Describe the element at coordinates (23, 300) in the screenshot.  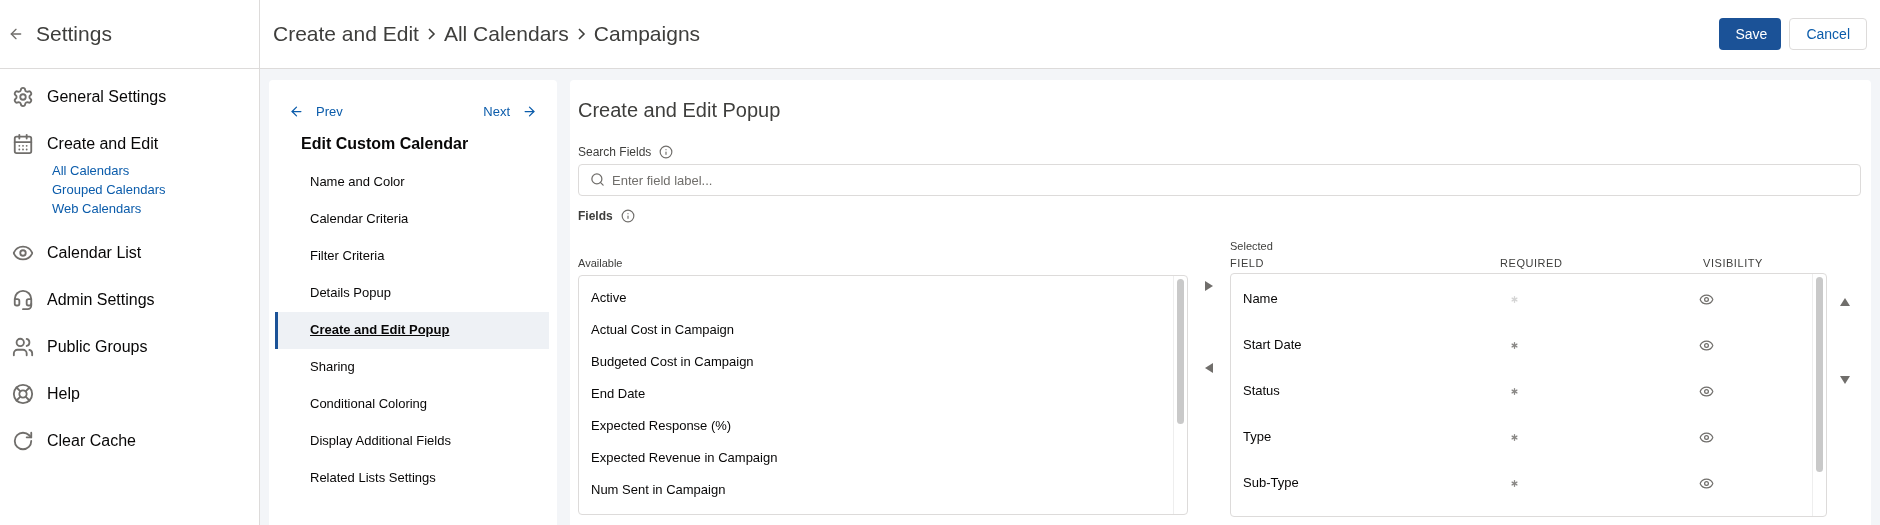
I see `headset-icon` at that location.